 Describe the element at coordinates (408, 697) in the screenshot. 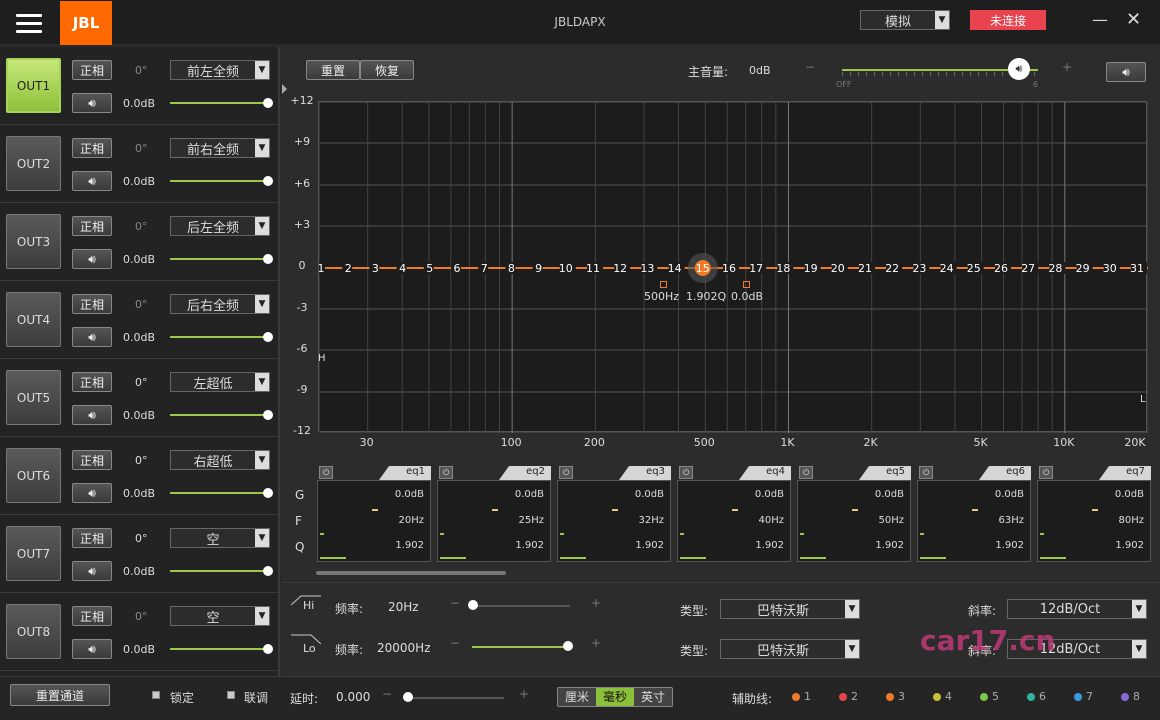

I see `delay-knob` at that location.